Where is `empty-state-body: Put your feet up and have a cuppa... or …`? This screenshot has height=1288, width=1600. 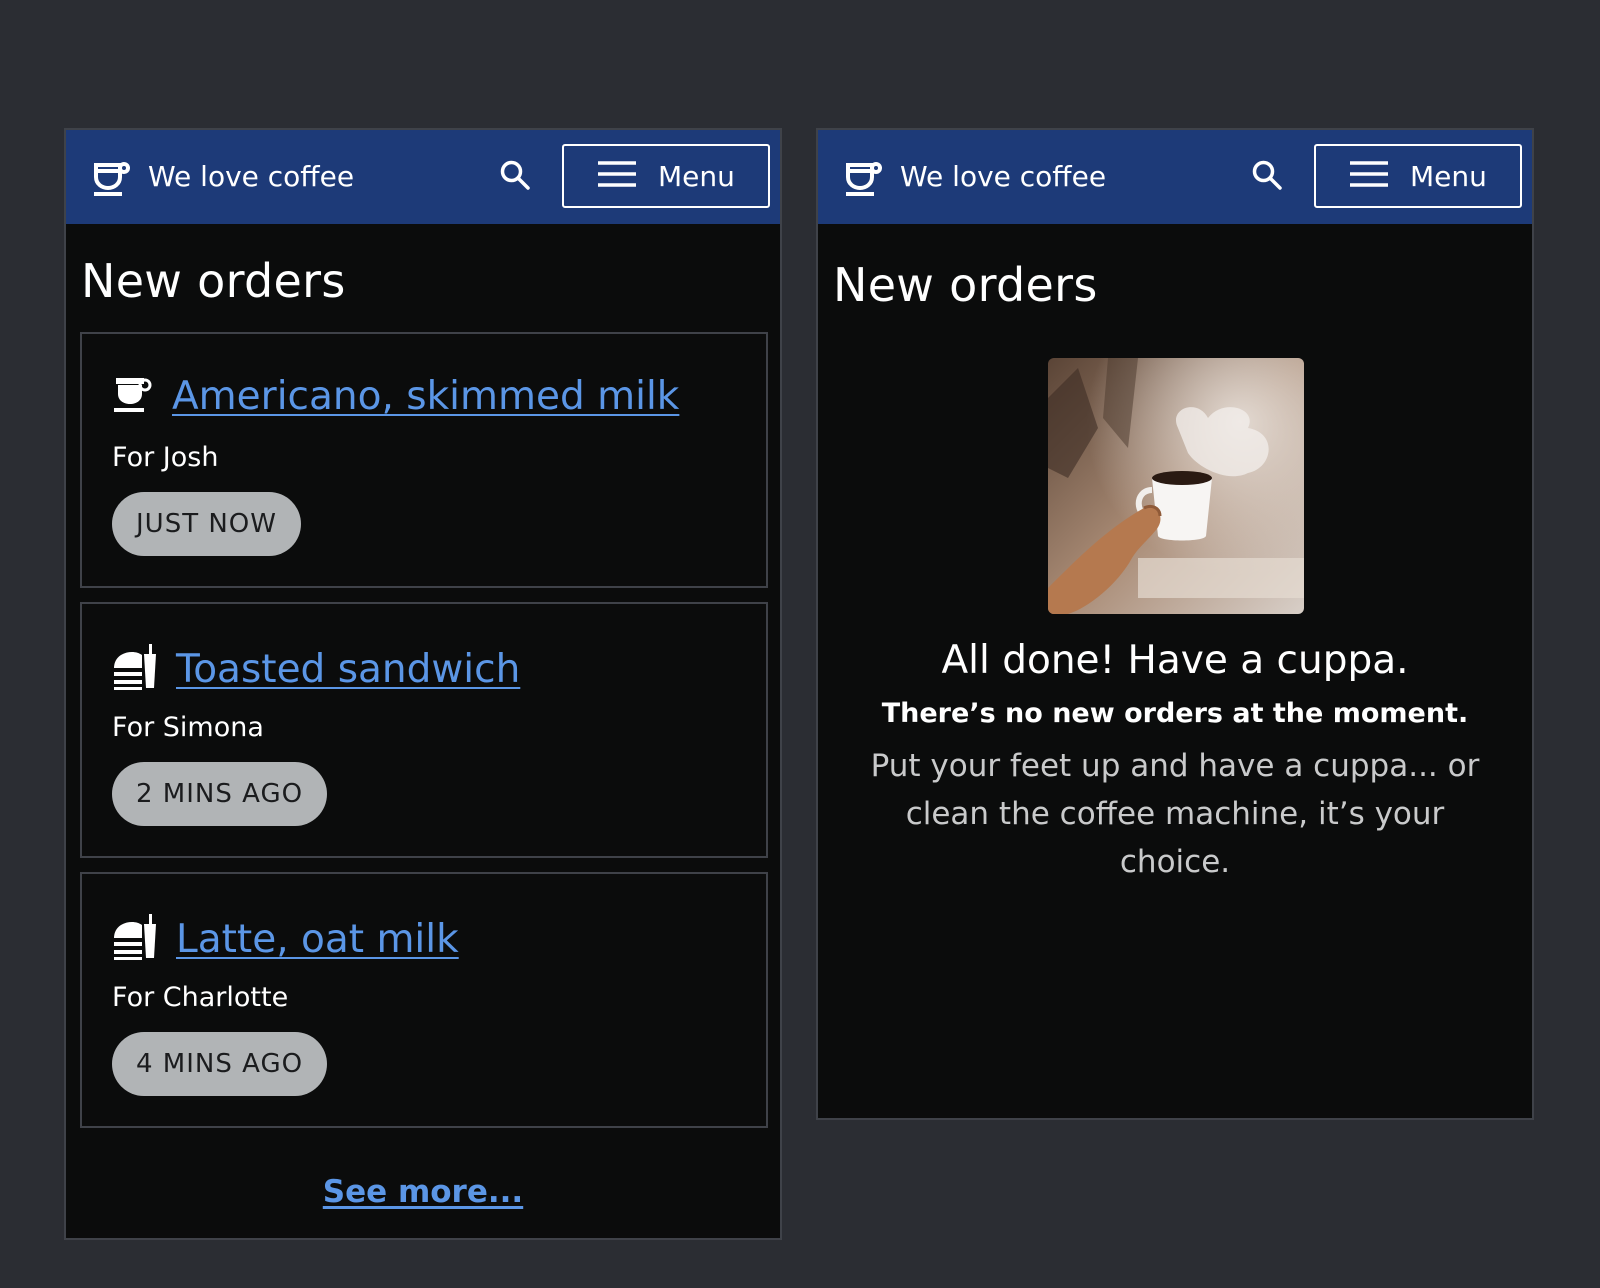 empty-state-body: Put your feet up and have a cuppa... or … is located at coordinates (1175, 814).